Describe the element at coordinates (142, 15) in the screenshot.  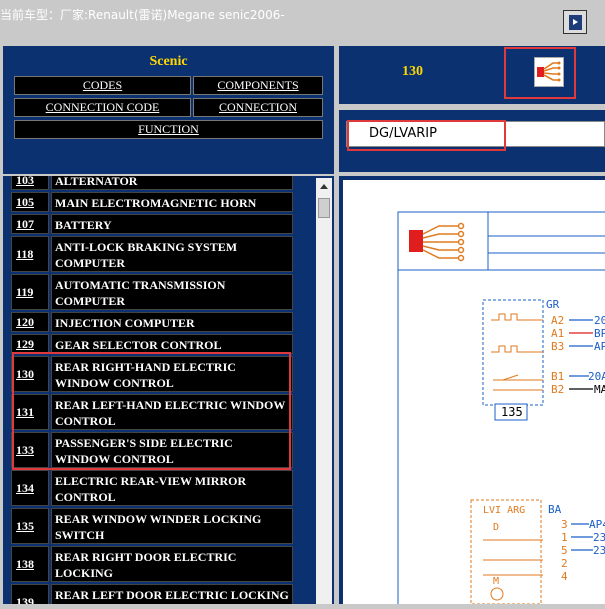
I see `current-model-text: 当前车型：厂家:Renault(雷诺)Megane senic2006-` at that location.